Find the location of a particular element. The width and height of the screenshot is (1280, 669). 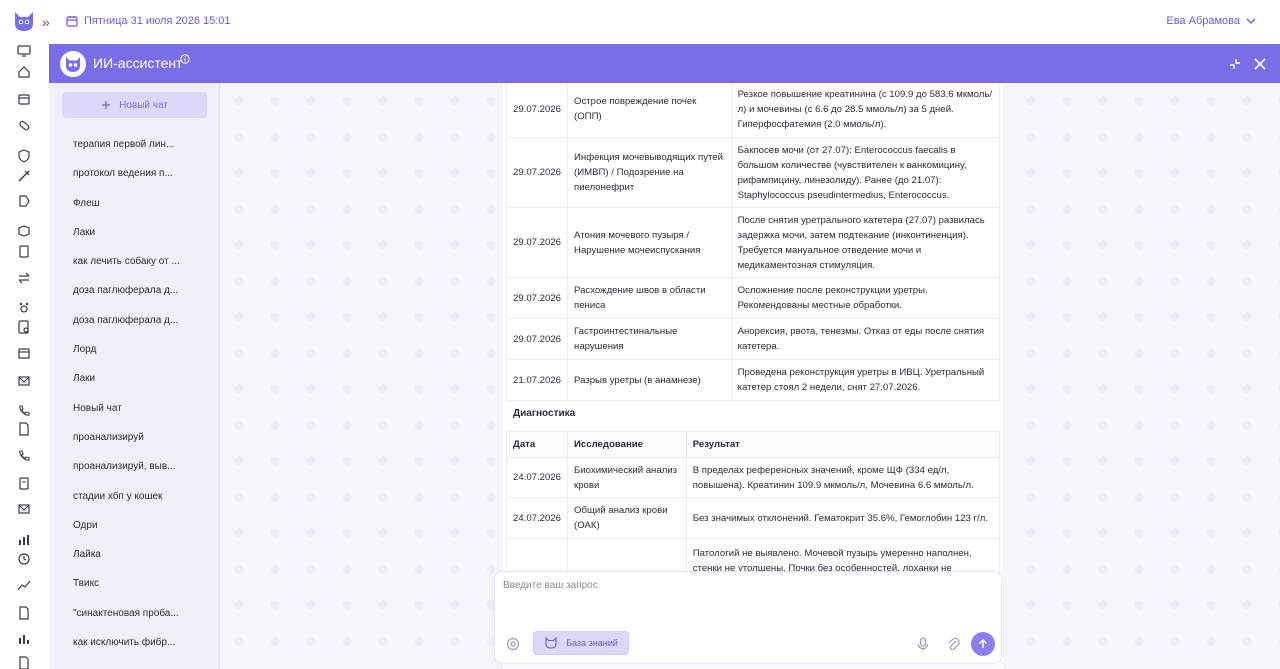

paw-icon is located at coordinates (24, 307).